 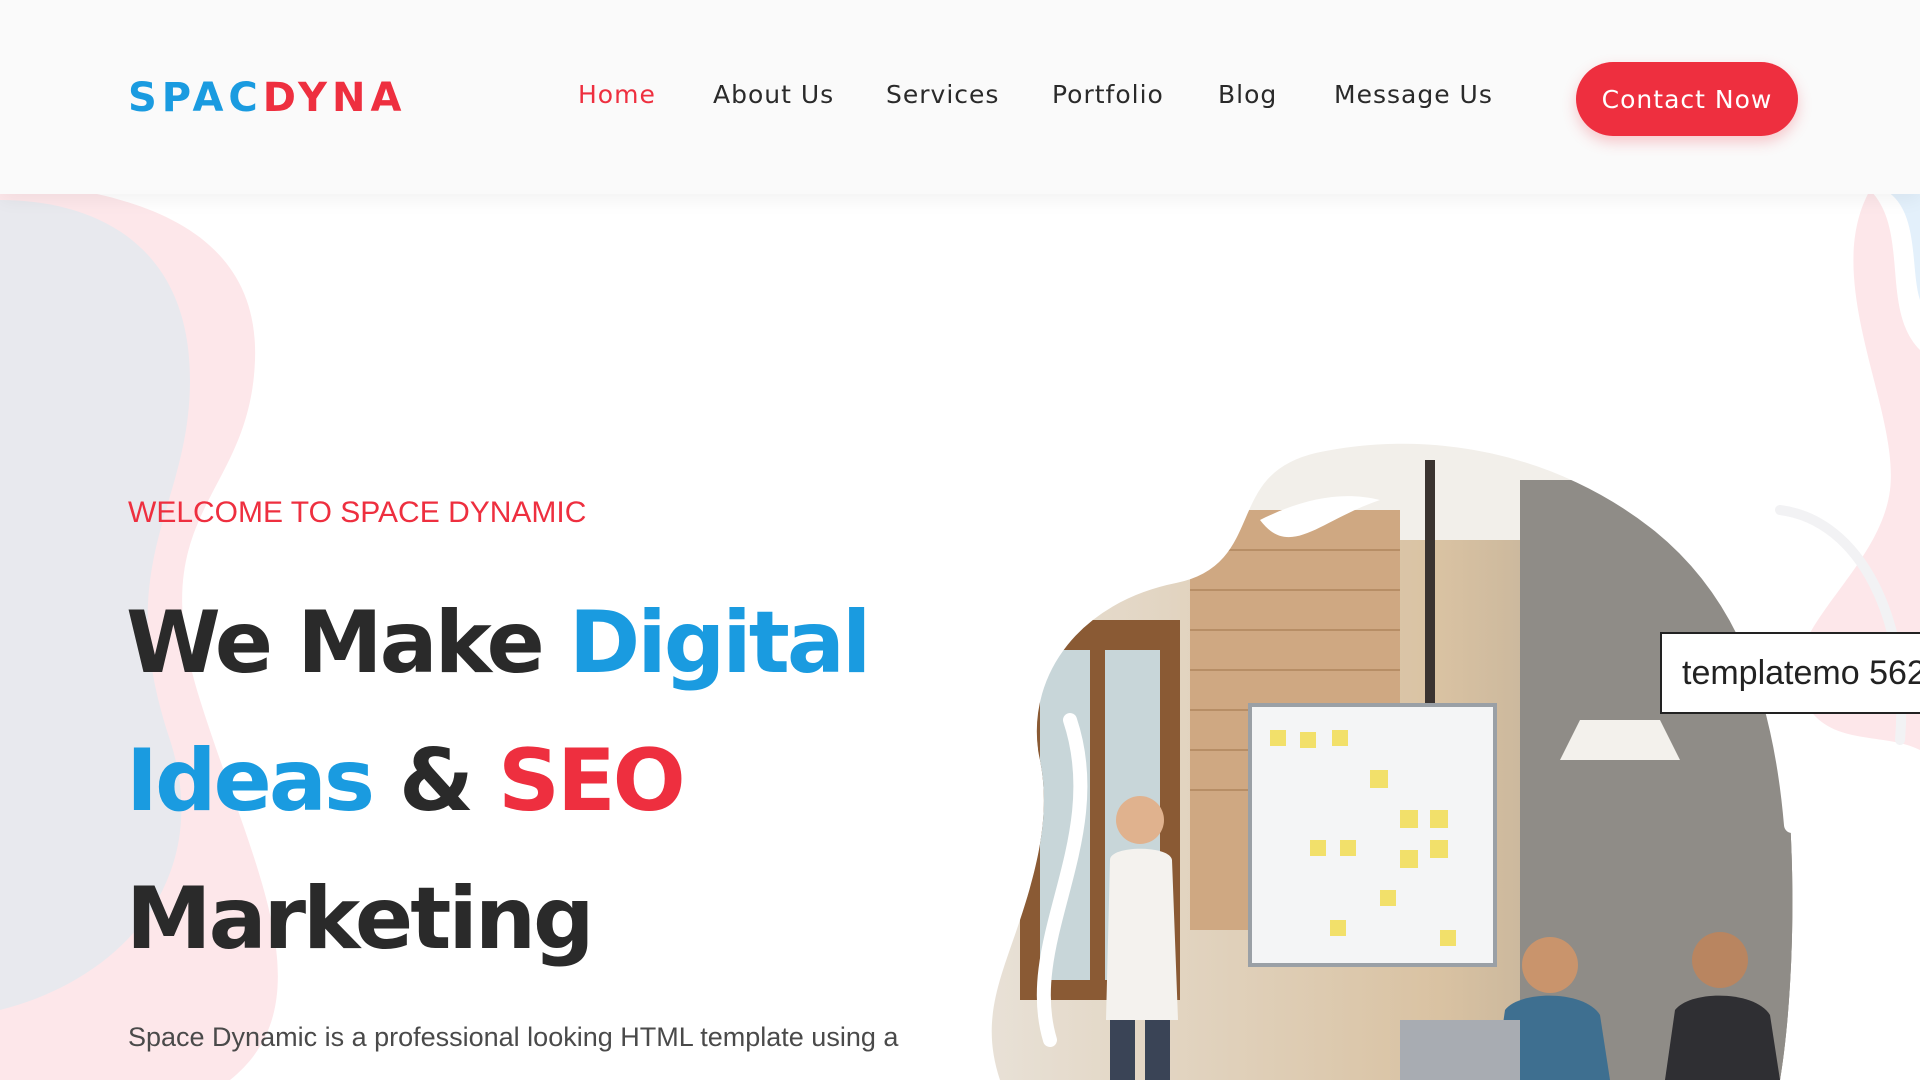 What do you see at coordinates (1413, 94) in the screenshot?
I see `nav-message-us: Message Us` at bounding box center [1413, 94].